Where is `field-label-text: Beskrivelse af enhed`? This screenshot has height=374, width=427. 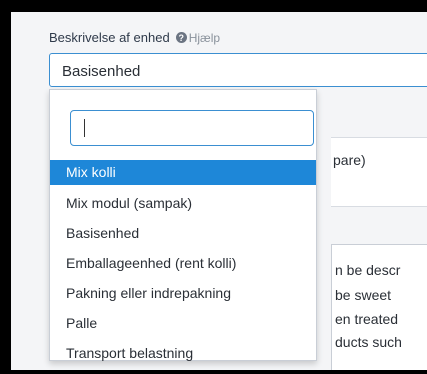
field-label-text: Beskrivelse af enhed is located at coordinates (109, 37).